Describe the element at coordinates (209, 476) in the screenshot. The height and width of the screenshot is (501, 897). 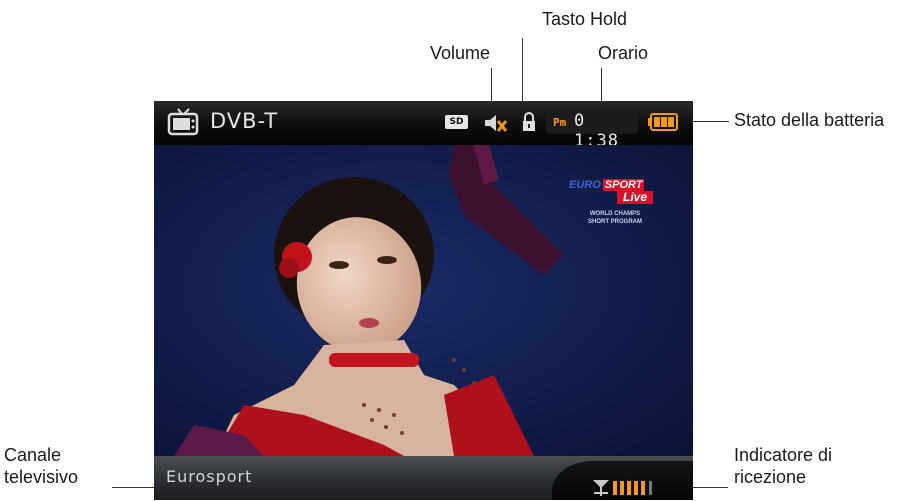
I see `channel-name: Eurosport` at that location.